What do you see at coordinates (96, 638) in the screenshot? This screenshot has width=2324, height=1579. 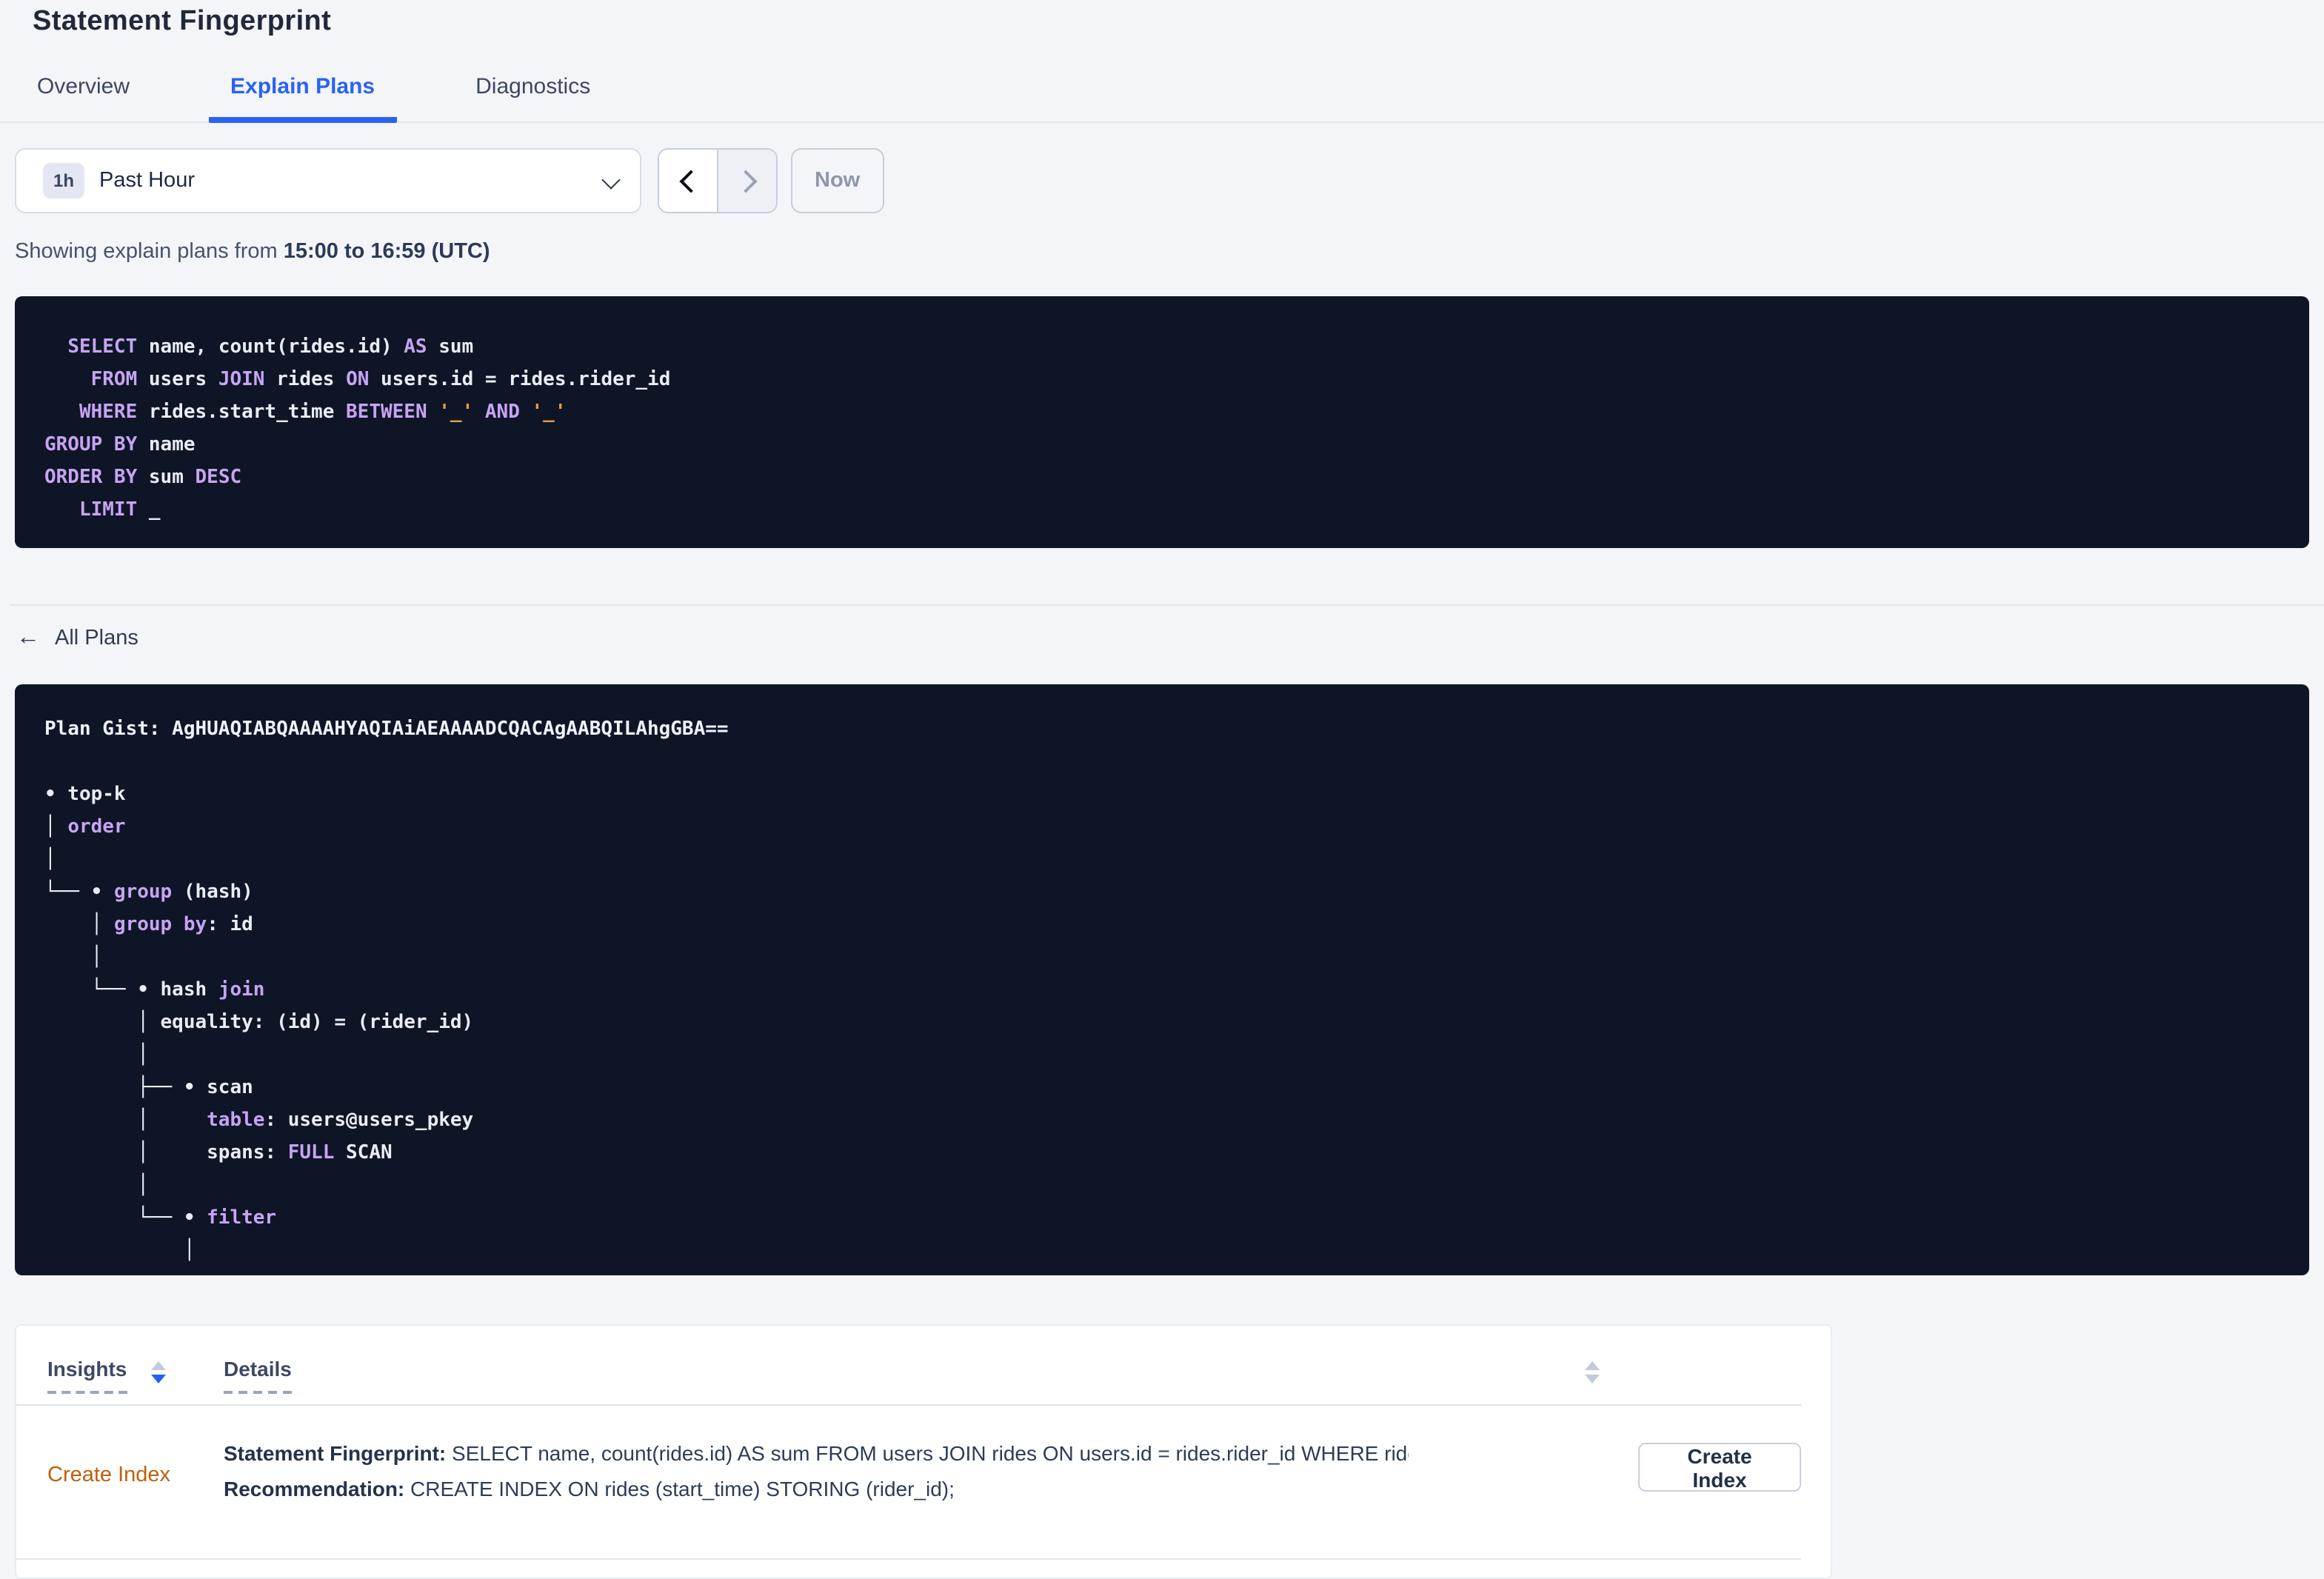 I see `all-plans-label: All Plans` at bounding box center [96, 638].